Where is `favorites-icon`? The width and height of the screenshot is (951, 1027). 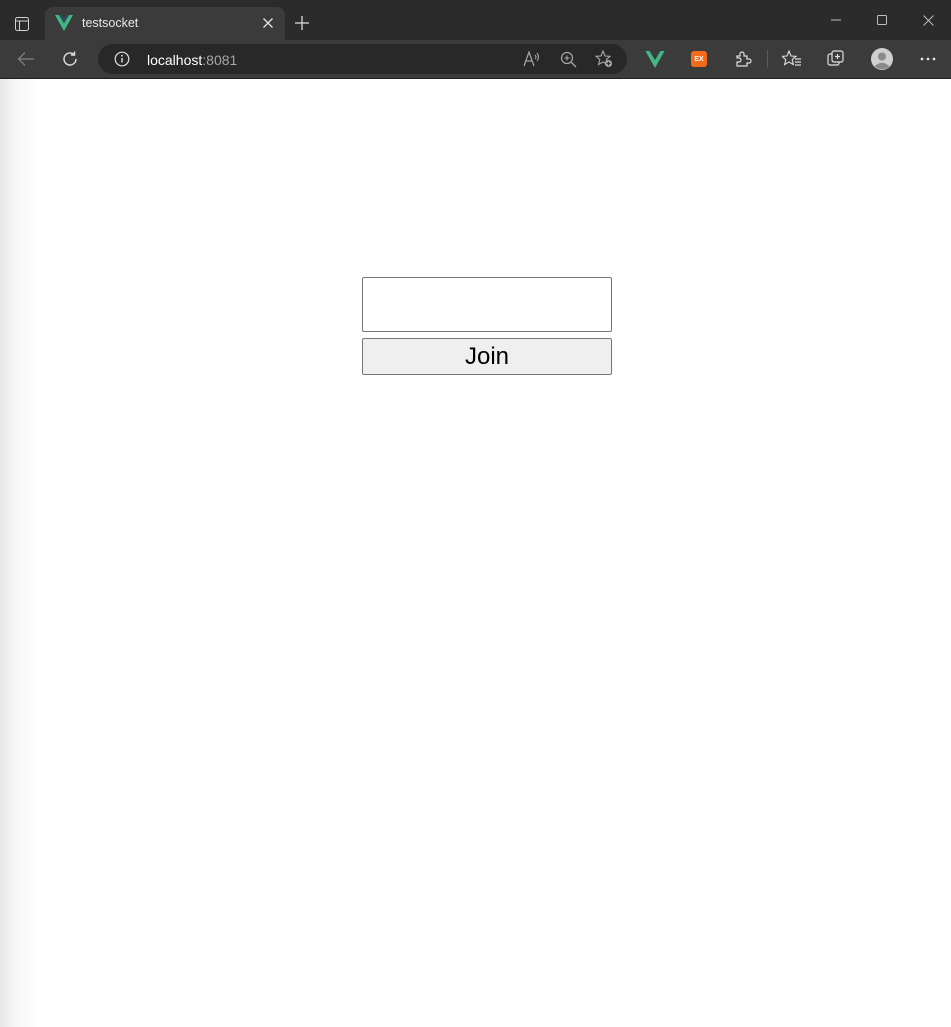
favorites-icon is located at coordinates (791, 58).